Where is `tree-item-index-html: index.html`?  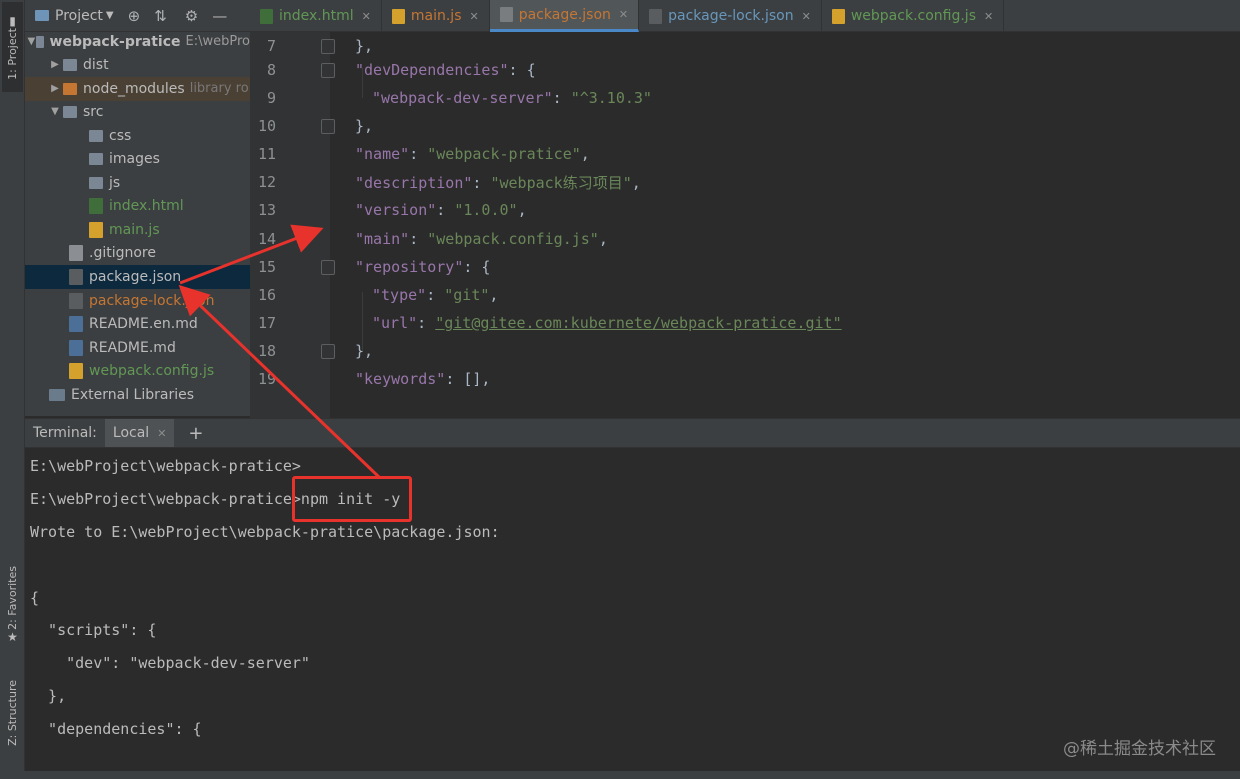 tree-item-index-html: index.html is located at coordinates (137, 206).